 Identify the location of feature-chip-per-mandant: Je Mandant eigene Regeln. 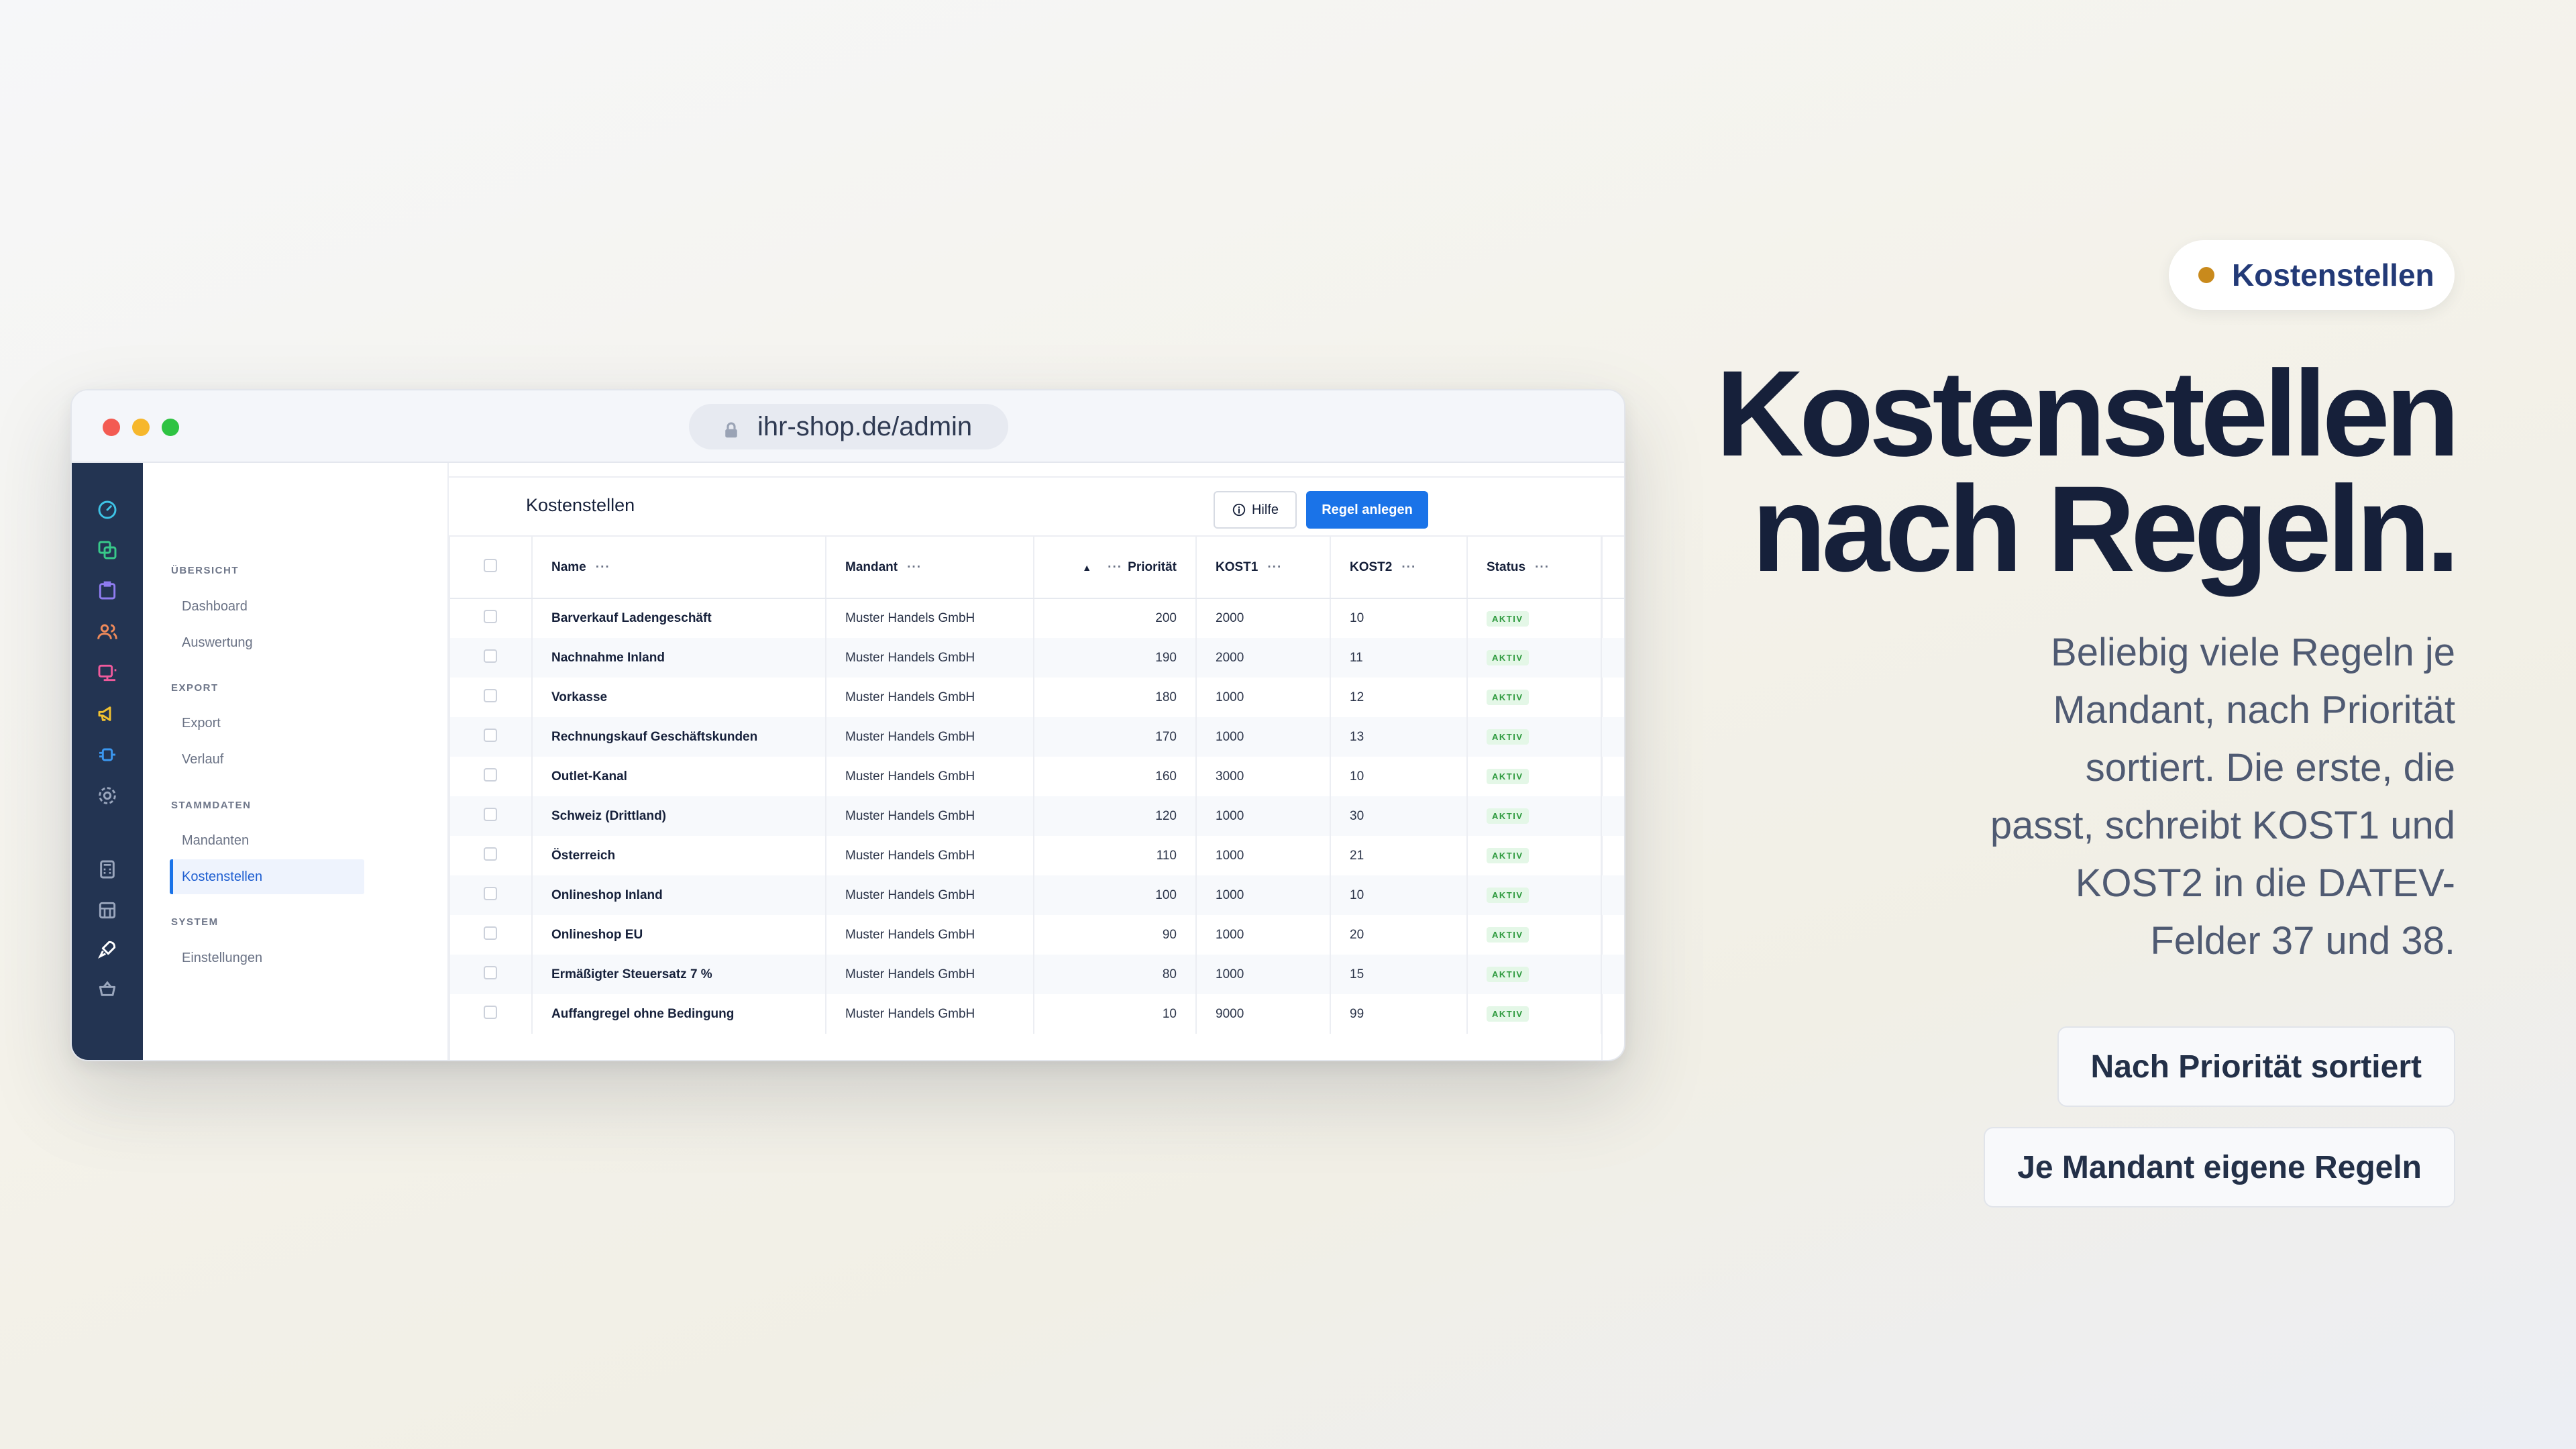
(2219, 1167).